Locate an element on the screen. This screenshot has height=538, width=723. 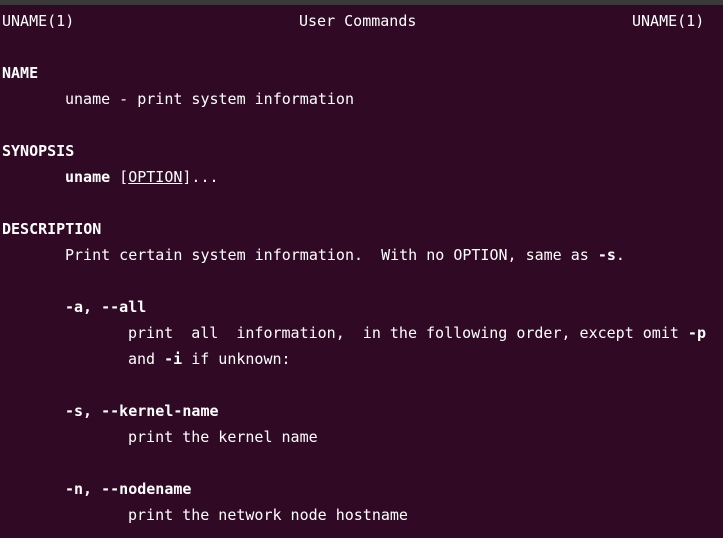
man-header-right: UNAME(1) is located at coordinates (668, 21).